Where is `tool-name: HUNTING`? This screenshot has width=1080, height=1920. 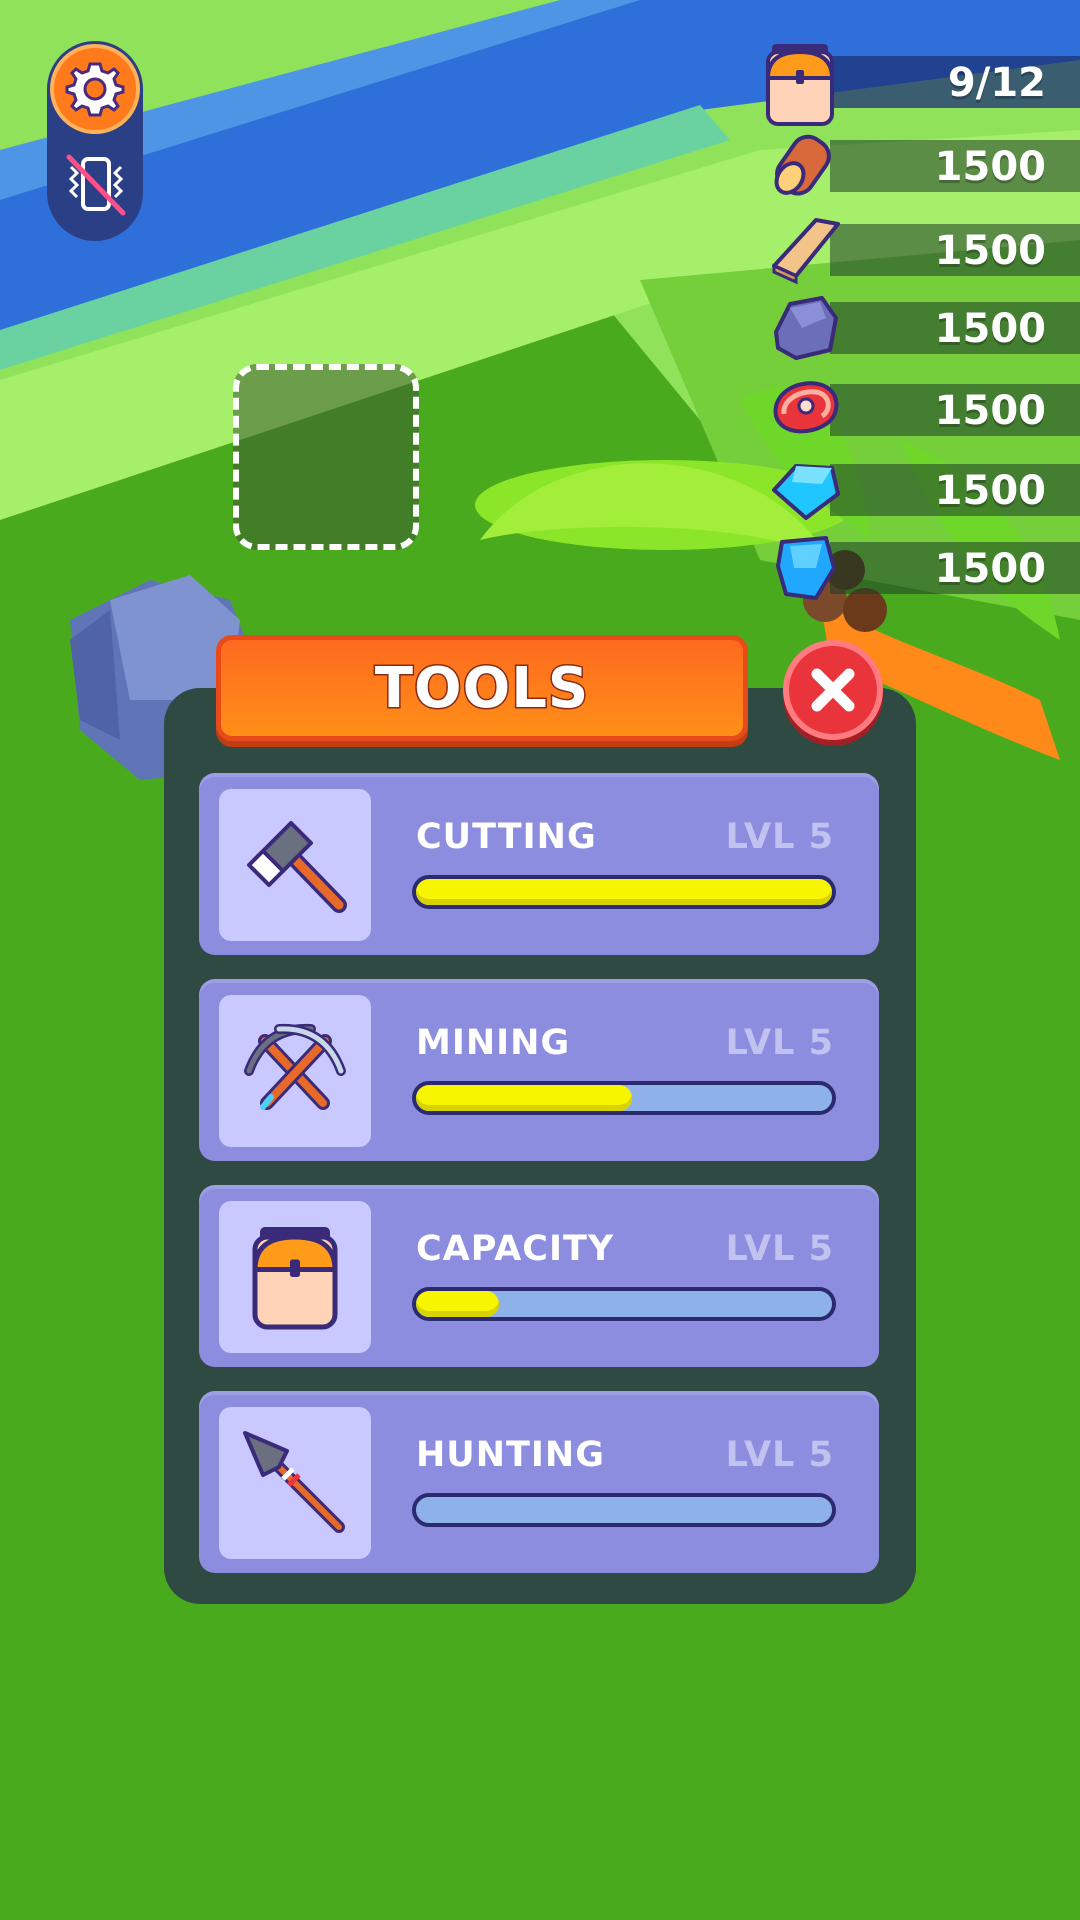
tool-name: HUNTING is located at coordinates (510, 1455).